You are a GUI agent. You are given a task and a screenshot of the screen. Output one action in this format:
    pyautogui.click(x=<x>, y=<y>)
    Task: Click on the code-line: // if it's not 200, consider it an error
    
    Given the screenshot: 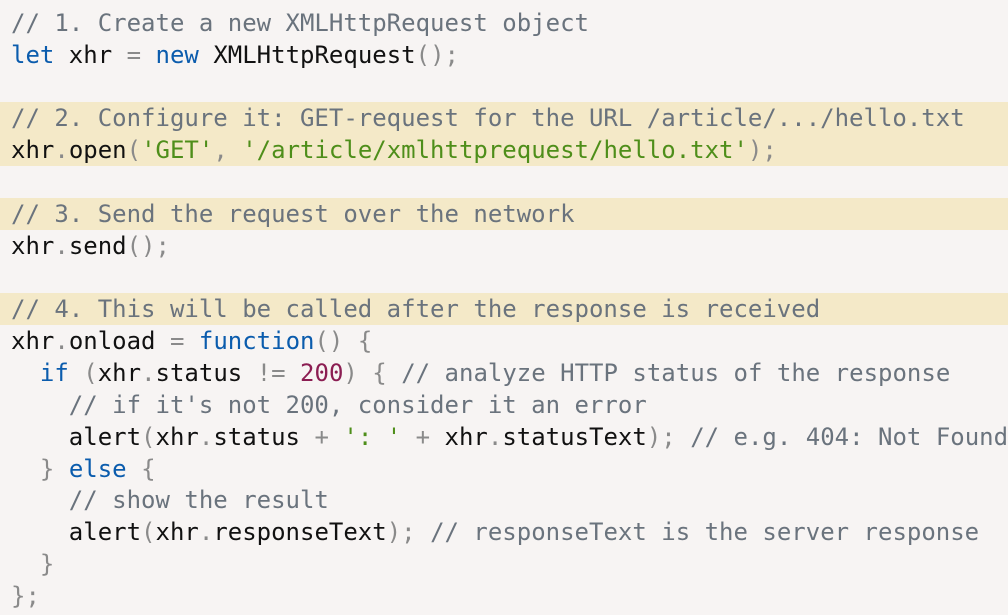 What is the action you would take?
    pyautogui.click(x=504, y=405)
    